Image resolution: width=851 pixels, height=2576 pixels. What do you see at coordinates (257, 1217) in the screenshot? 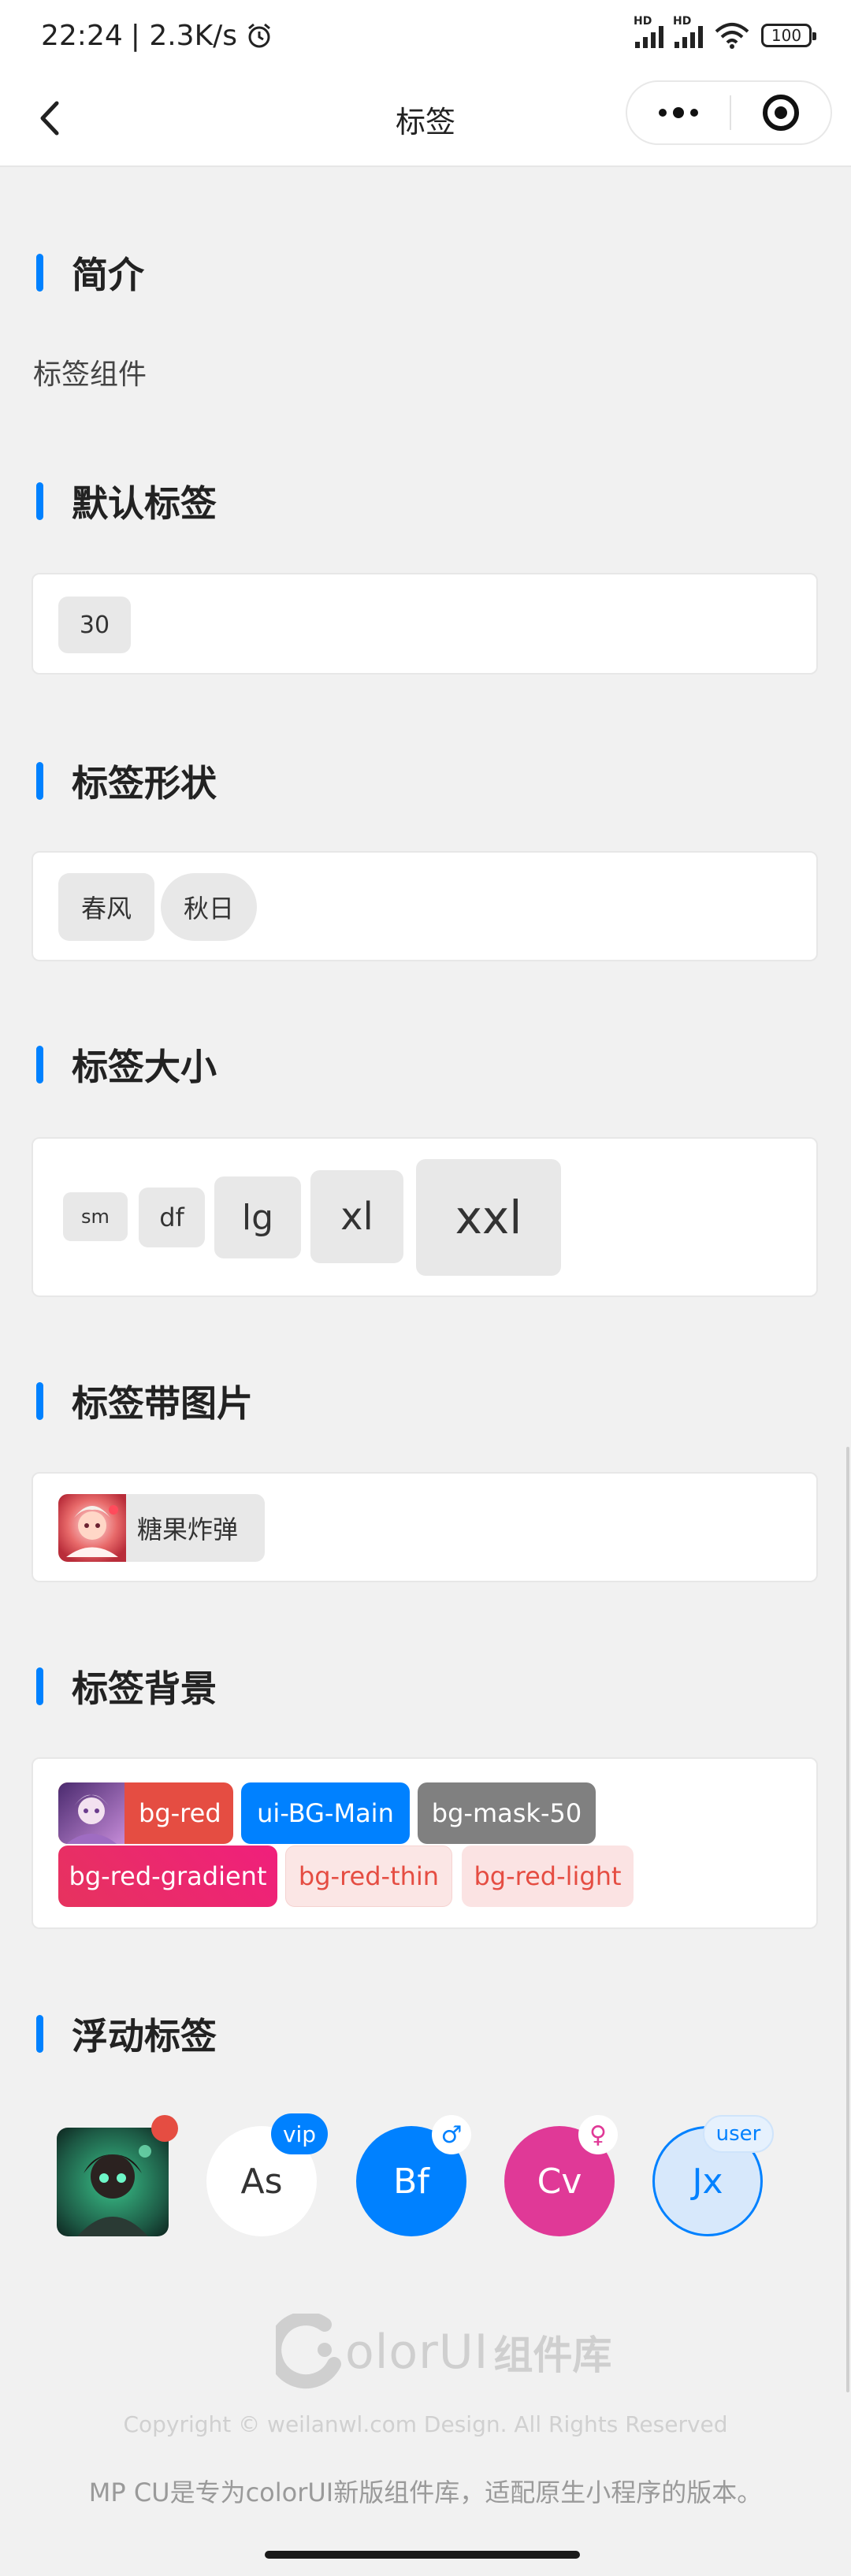
I see `tag-size-lg: lg` at bounding box center [257, 1217].